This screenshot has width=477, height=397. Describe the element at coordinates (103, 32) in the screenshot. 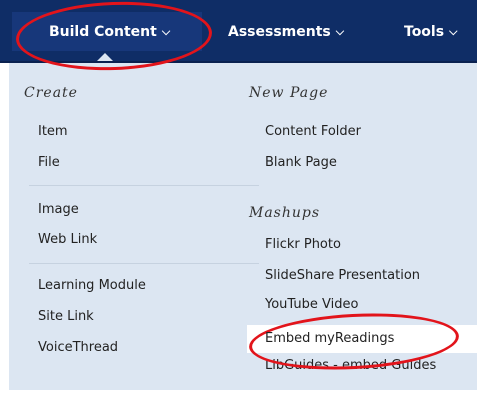

I see `nav-build-content-label: Build Content` at that location.